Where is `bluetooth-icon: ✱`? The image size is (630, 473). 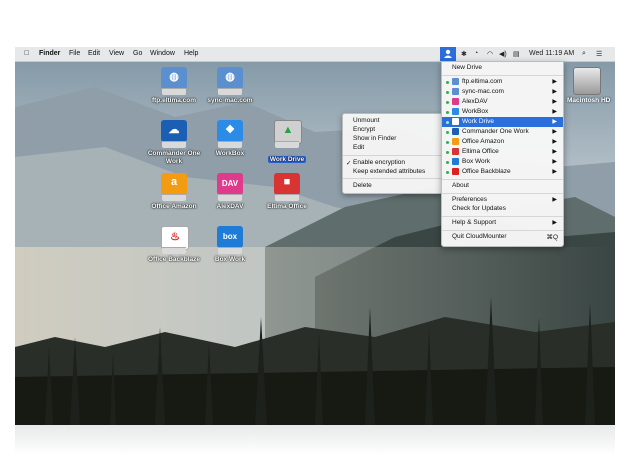 bluetooth-icon: ✱ is located at coordinates (464, 54).